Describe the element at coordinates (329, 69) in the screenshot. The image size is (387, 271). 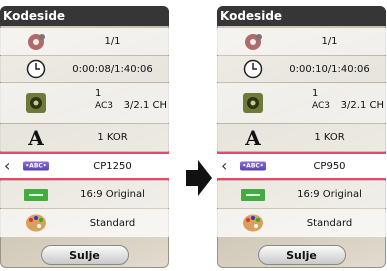
I see `time-value: 0:00:10/1:40:06` at that location.